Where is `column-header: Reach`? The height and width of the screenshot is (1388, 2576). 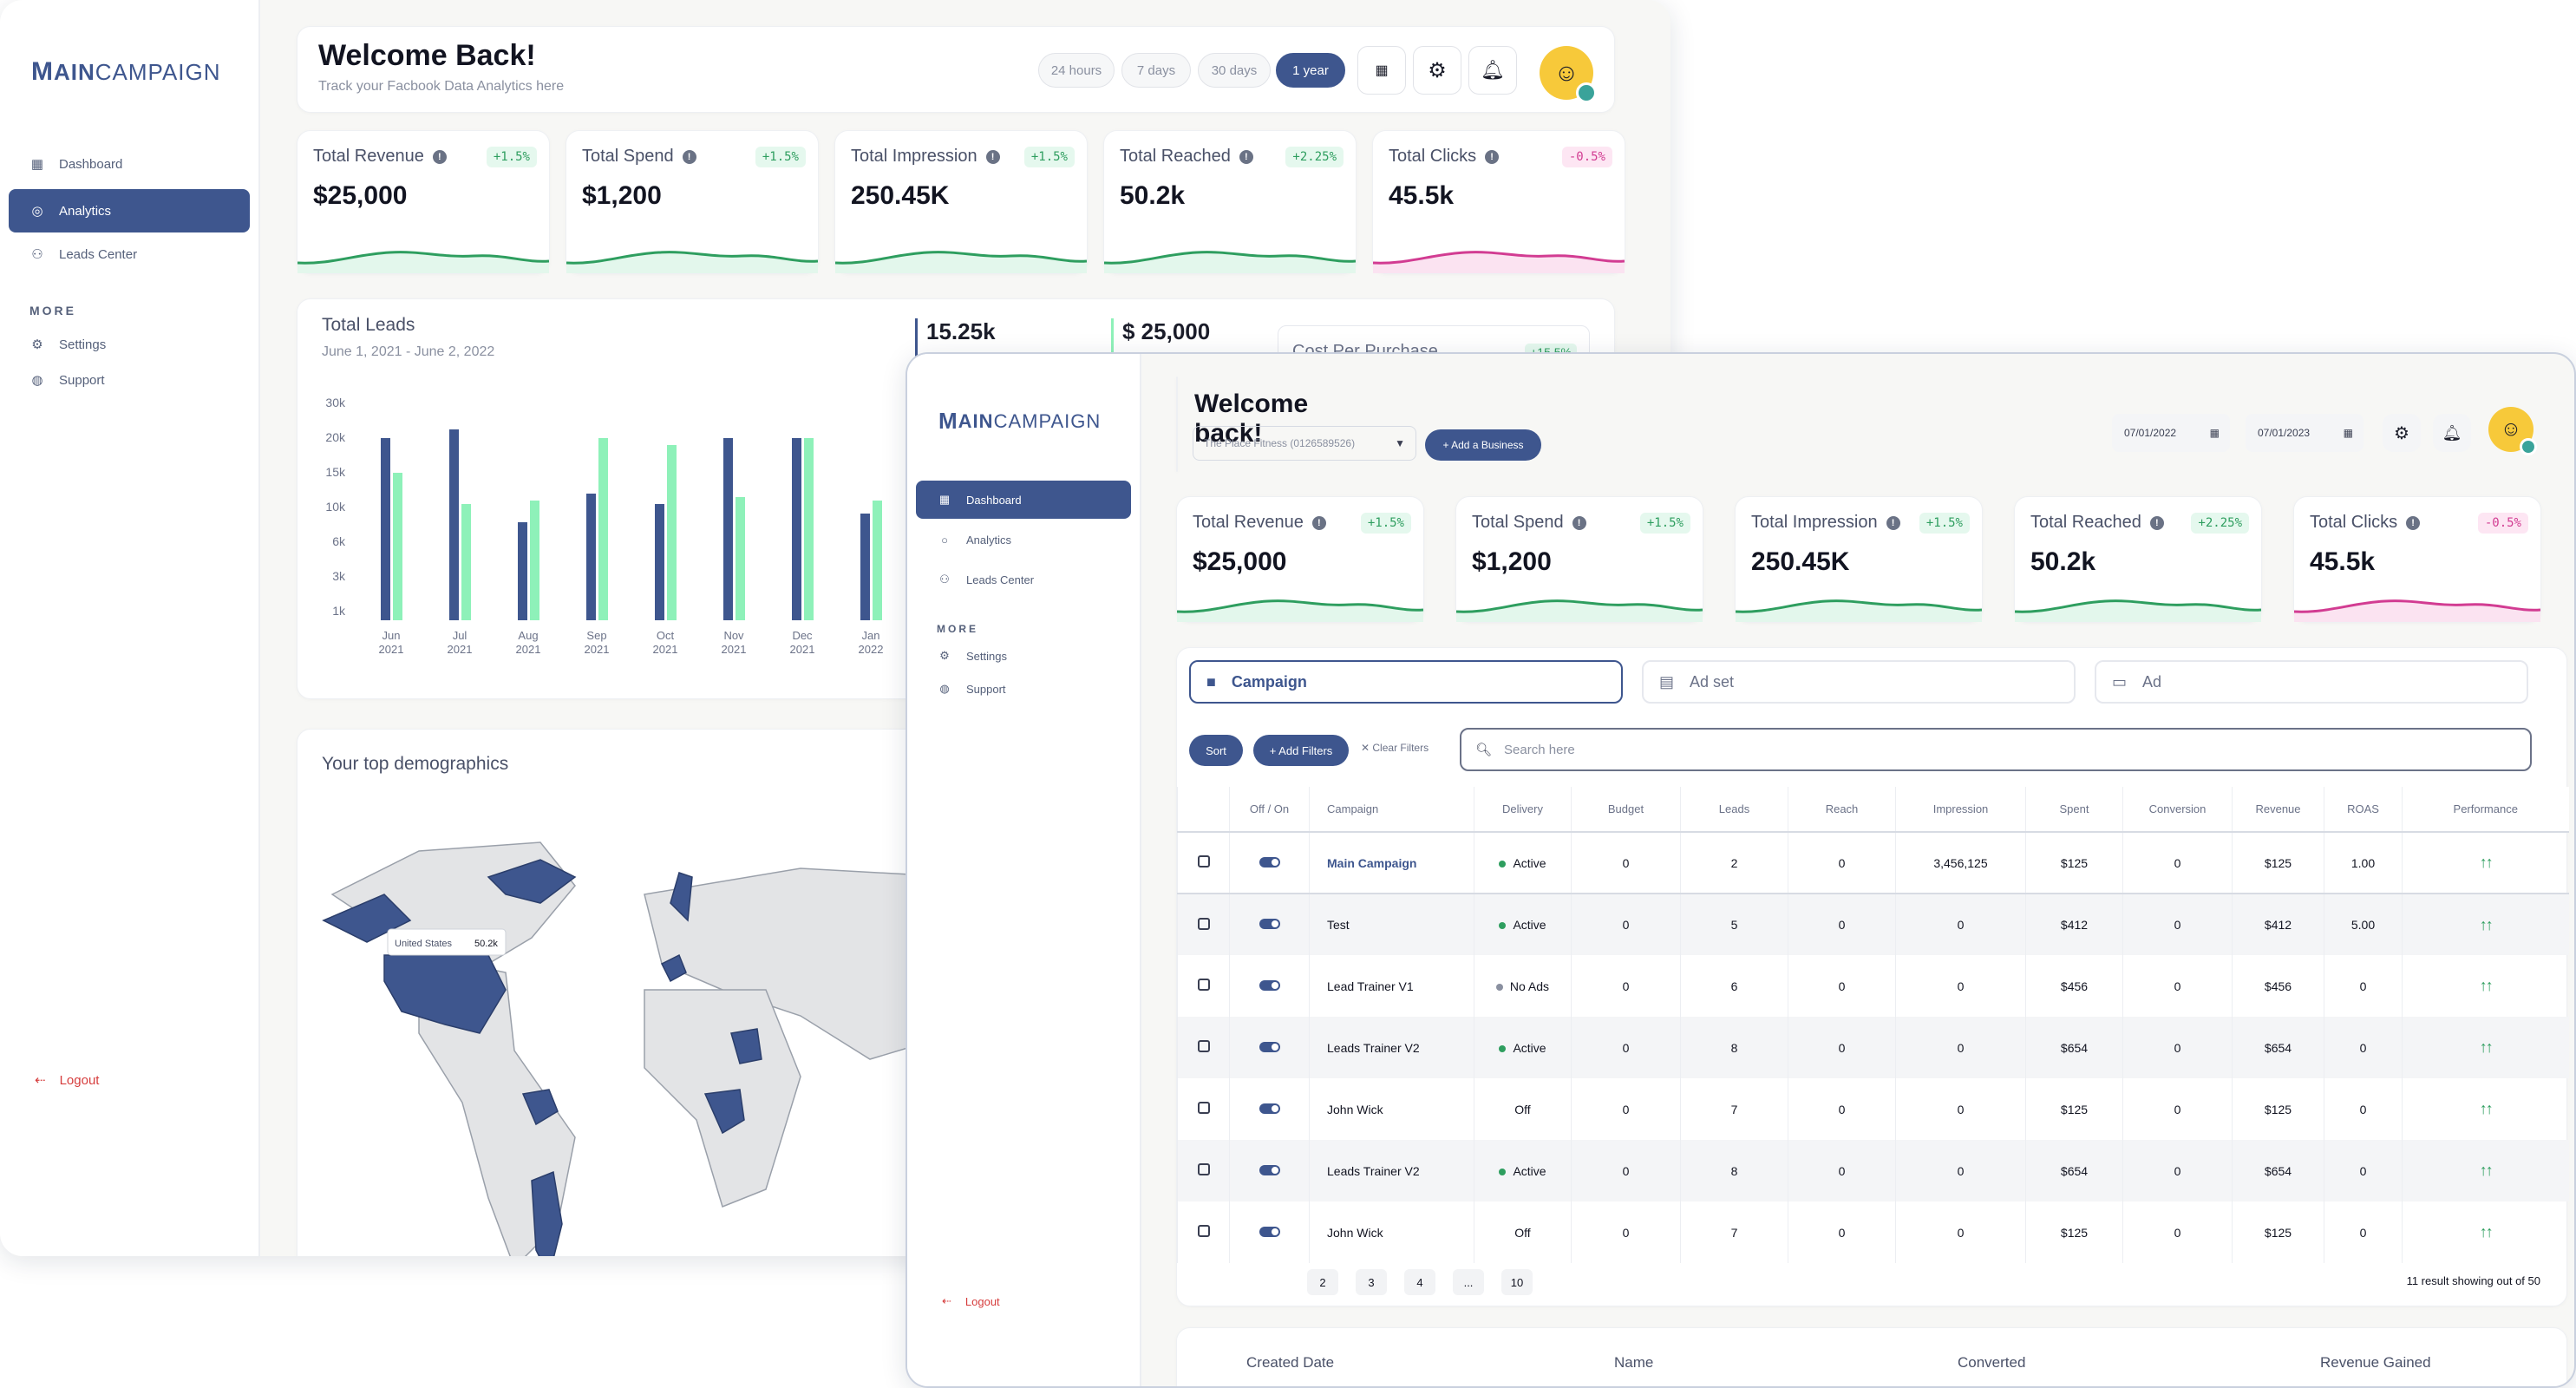
column-header: Reach is located at coordinates (1842, 809).